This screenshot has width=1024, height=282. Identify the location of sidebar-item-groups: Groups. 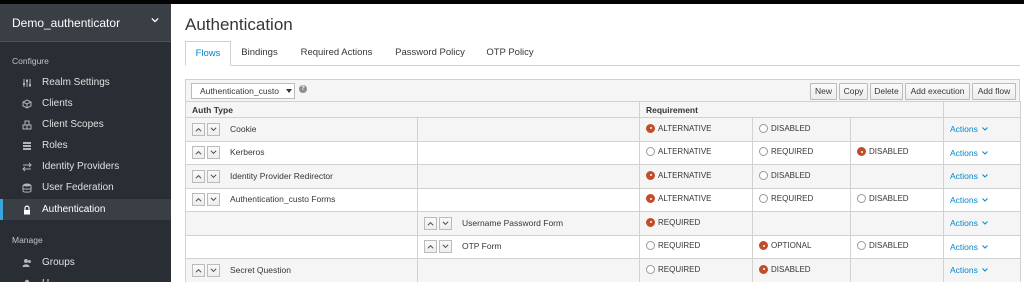
(85, 262).